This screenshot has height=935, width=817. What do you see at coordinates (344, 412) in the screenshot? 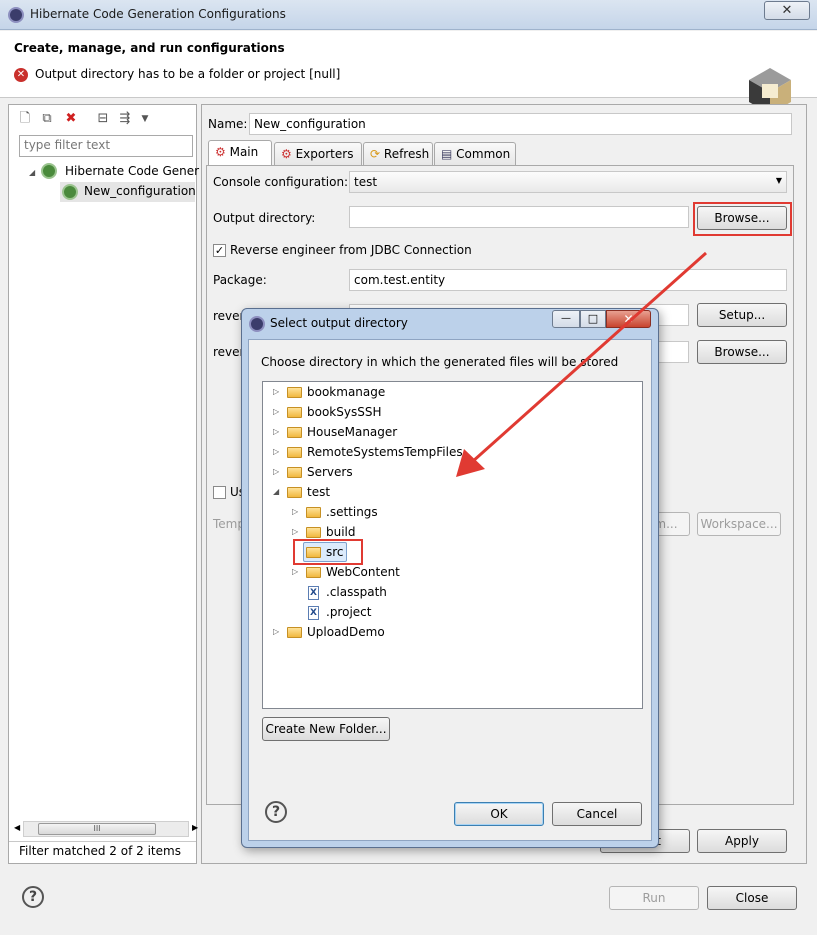
I see `tree-item-label: bookSysSSH` at bounding box center [344, 412].